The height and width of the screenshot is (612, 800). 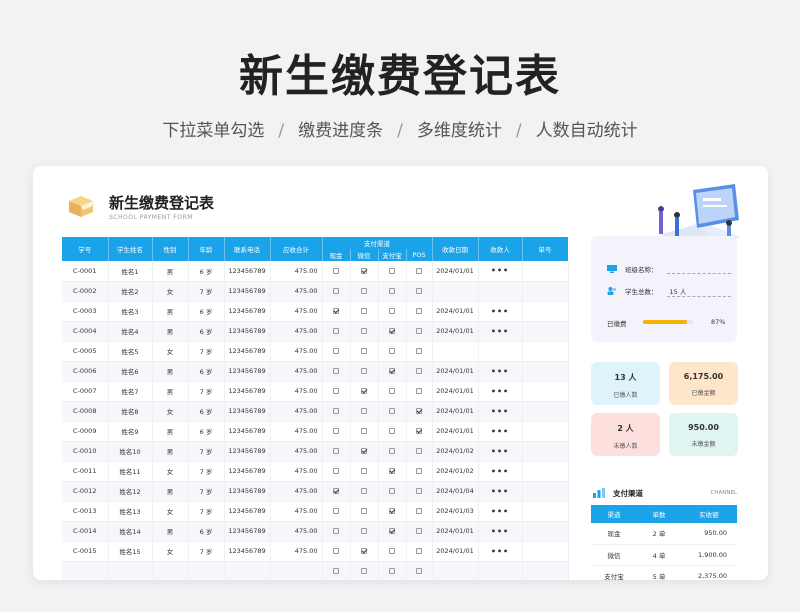 I want to click on order-number-cell, so click(x=545, y=391).